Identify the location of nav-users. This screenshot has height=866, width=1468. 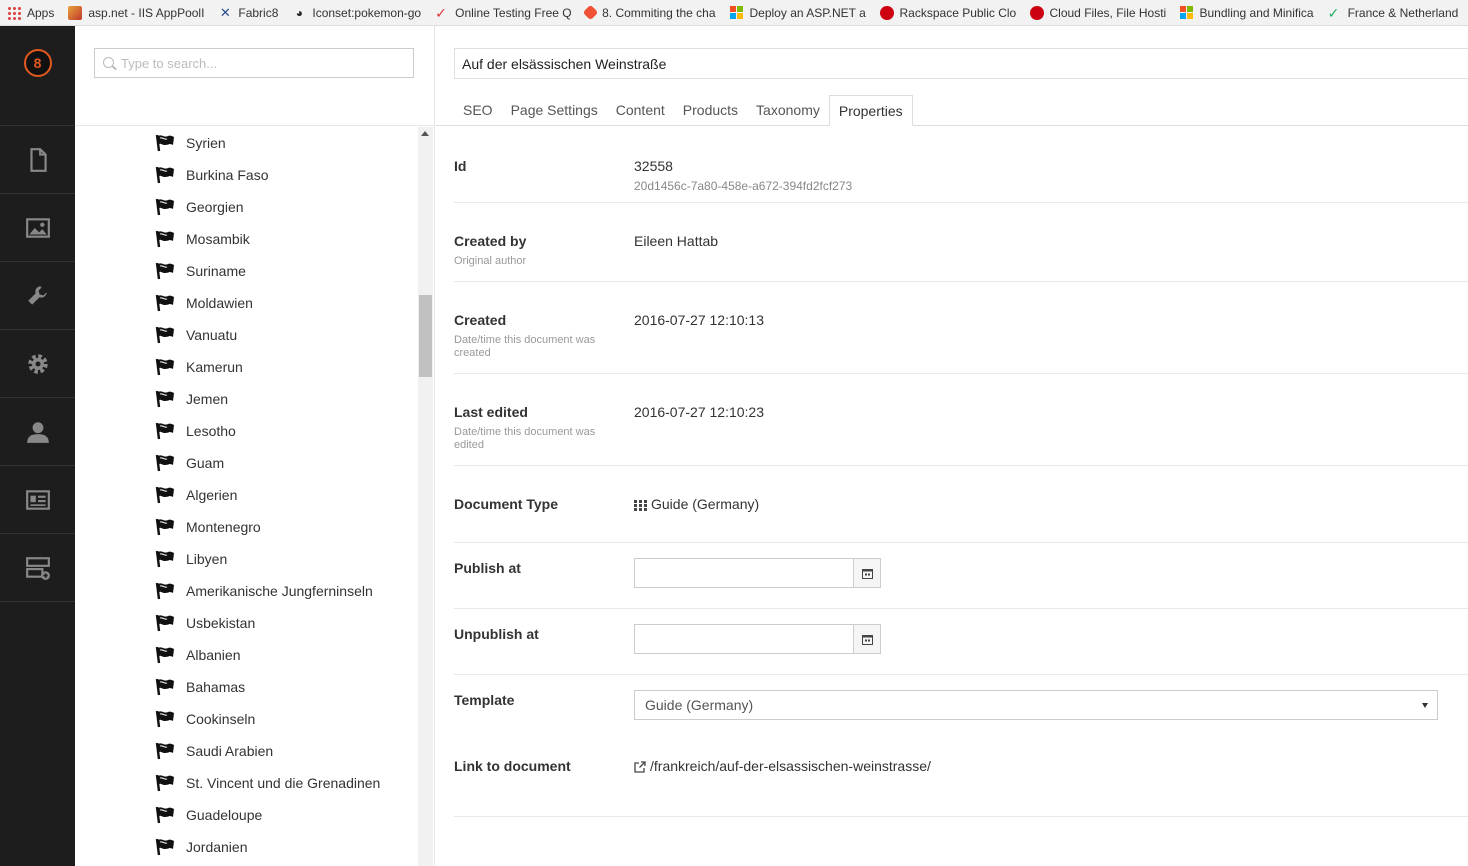
(37, 432).